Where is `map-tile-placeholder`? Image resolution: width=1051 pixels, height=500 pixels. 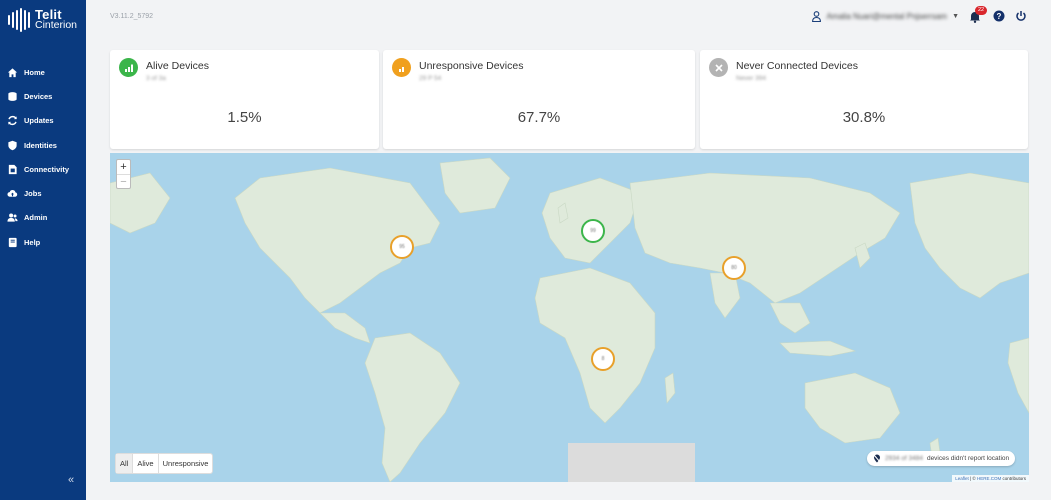
map-tile-placeholder is located at coordinates (631, 462).